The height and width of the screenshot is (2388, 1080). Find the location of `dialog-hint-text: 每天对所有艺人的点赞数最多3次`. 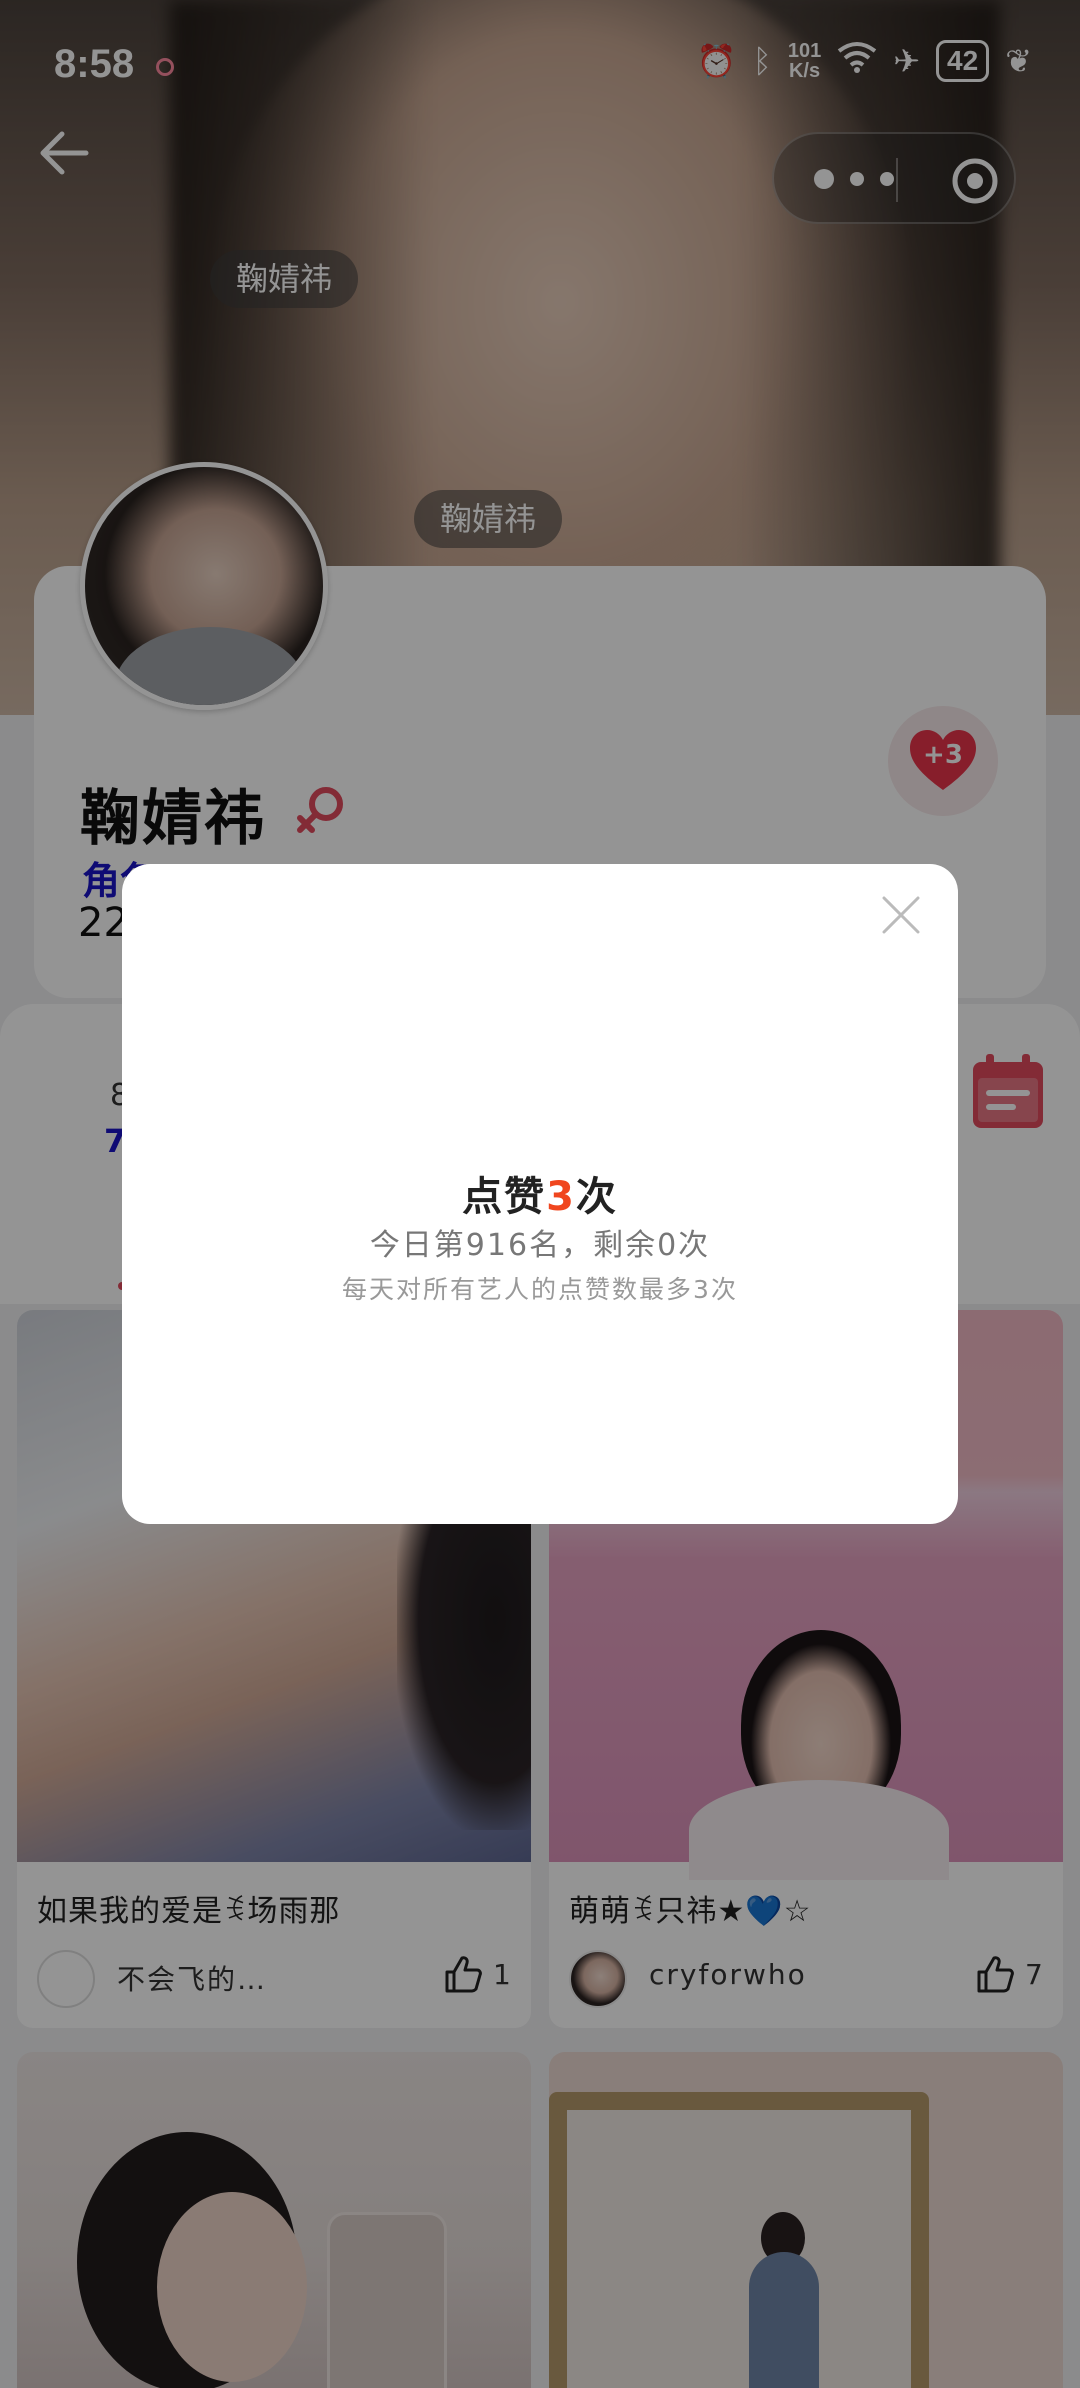

dialog-hint-text: 每天对所有艺人的点赞数最多3次 is located at coordinates (540, 1289).